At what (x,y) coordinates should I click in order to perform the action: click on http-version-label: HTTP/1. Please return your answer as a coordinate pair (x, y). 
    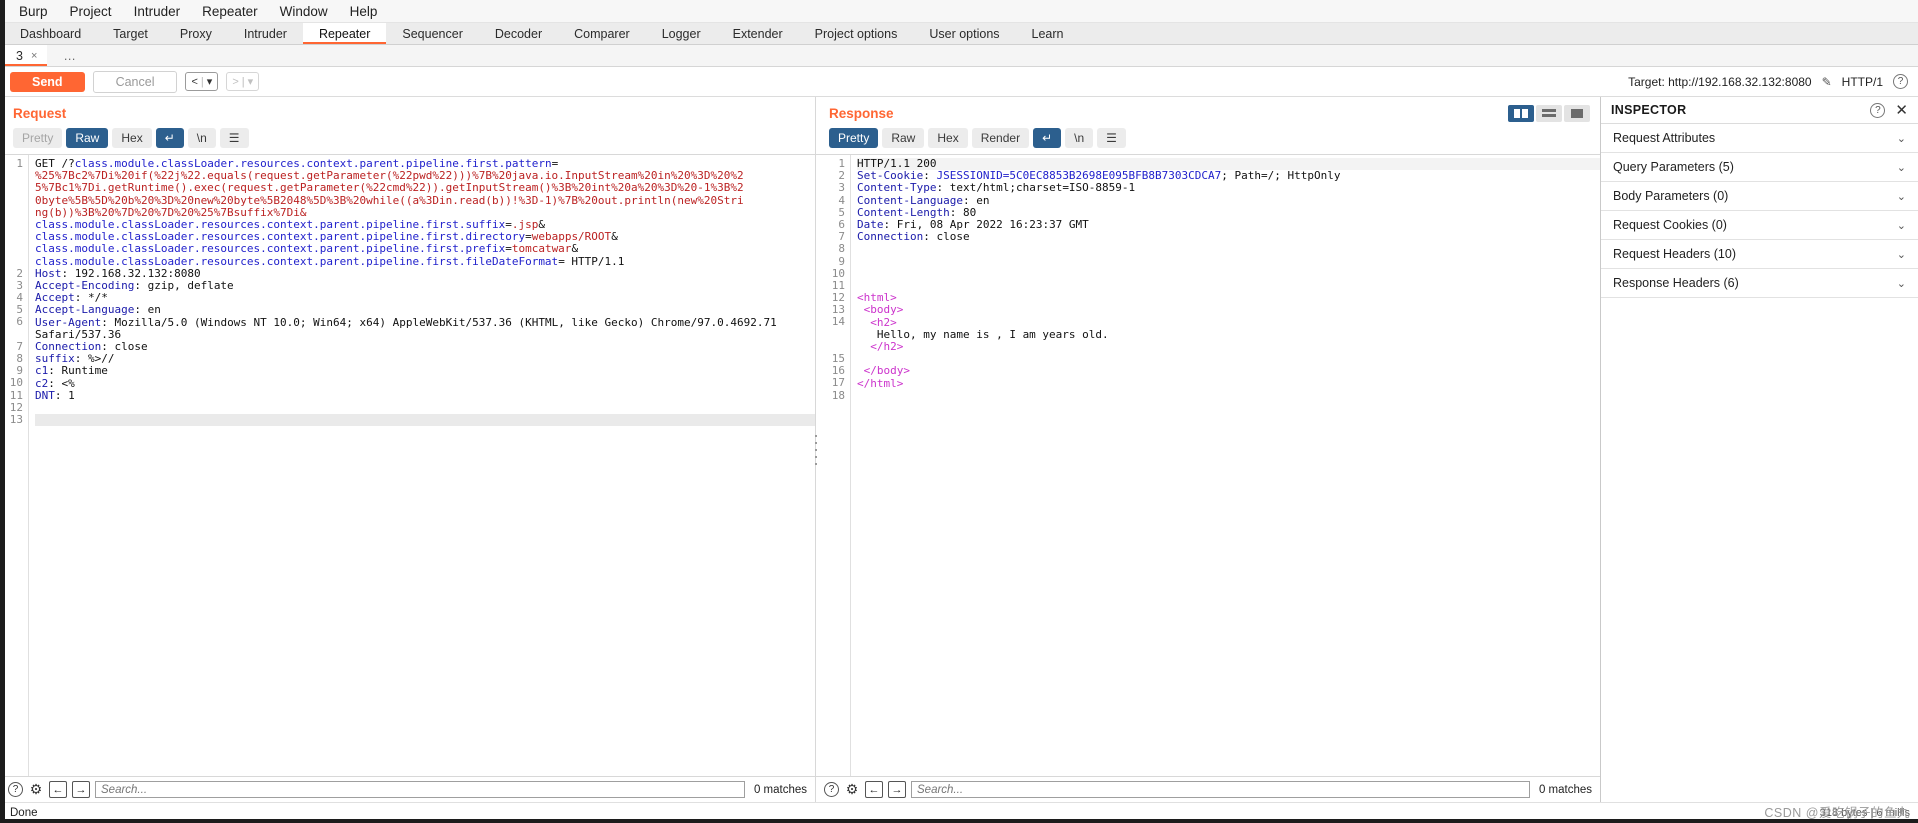
    Looking at the image, I should click on (1862, 82).